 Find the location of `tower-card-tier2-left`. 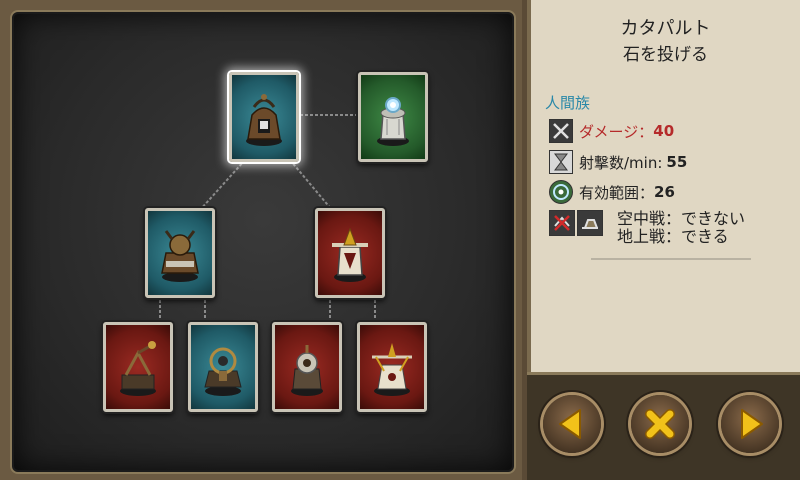

tower-card-tier2-left is located at coordinates (180, 253).